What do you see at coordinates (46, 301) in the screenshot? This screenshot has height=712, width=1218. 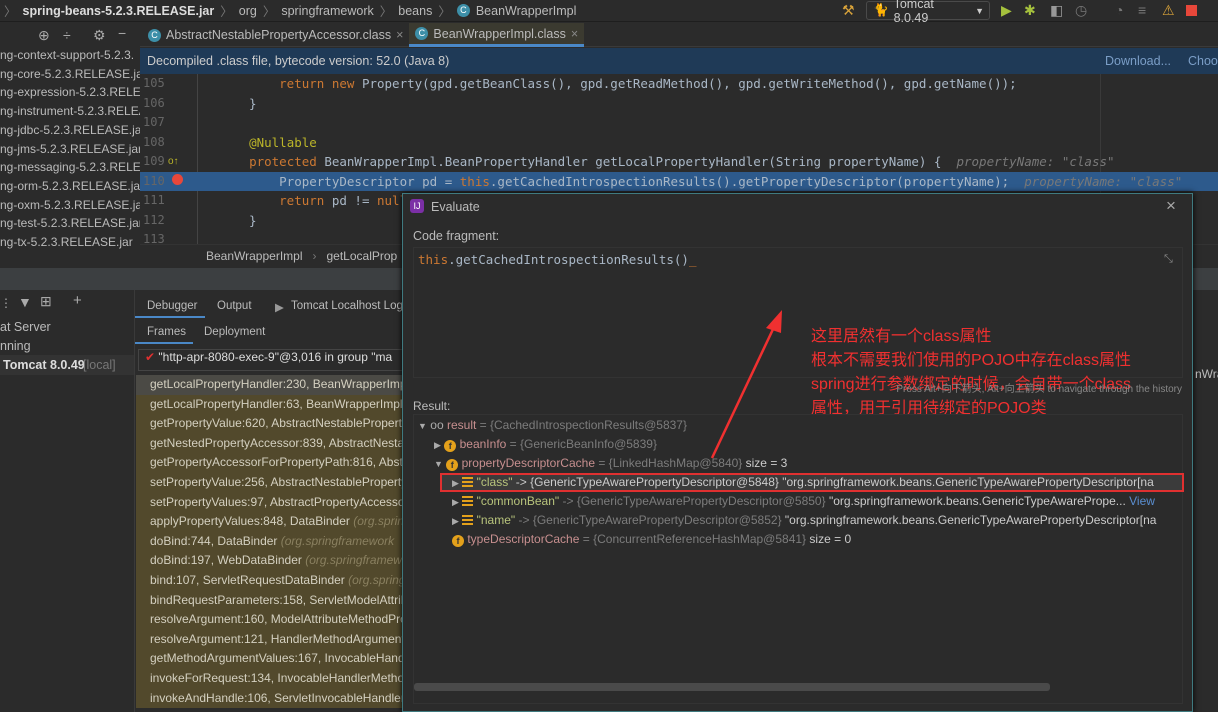 I see `new-group-icon: ⊞` at bounding box center [46, 301].